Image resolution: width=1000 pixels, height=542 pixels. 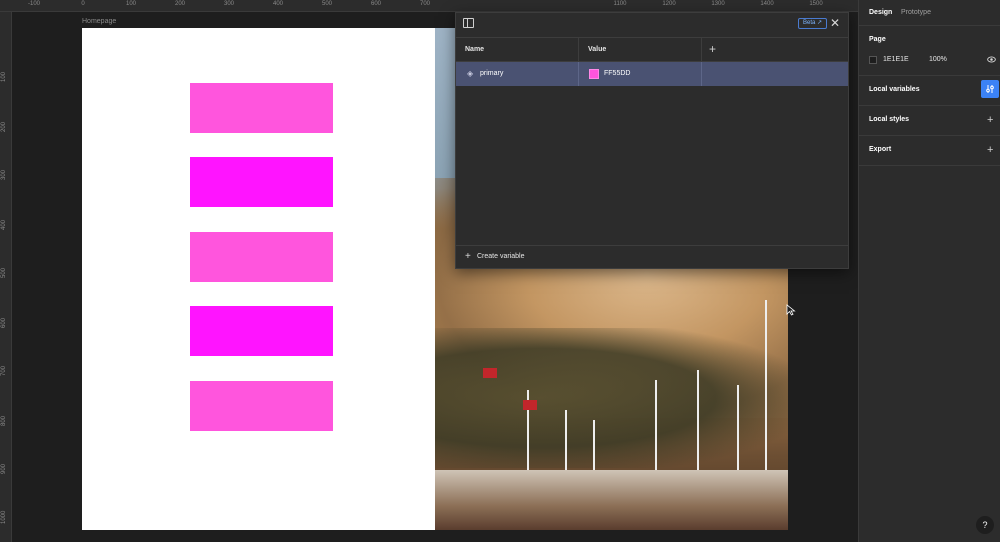 I want to click on ruler-tick: 1400, so click(x=767, y=4).